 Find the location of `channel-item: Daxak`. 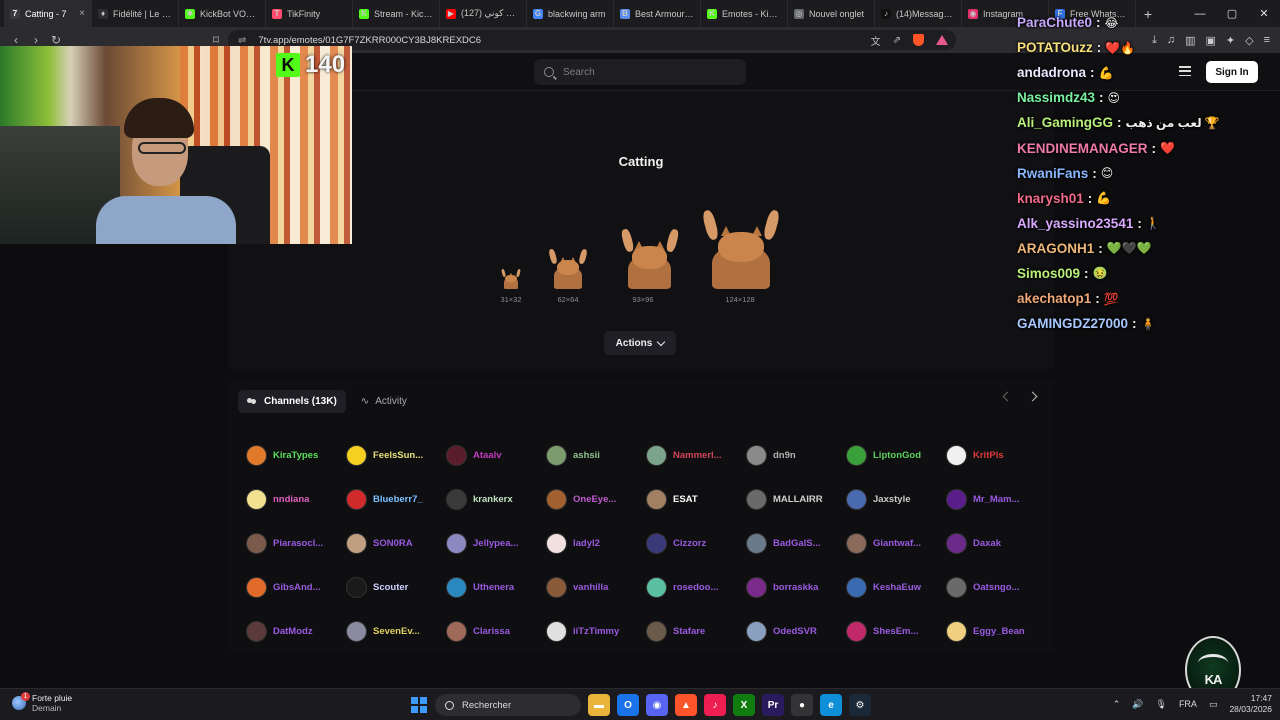

channel-item: Daxak is located at coordinates (996, 543).